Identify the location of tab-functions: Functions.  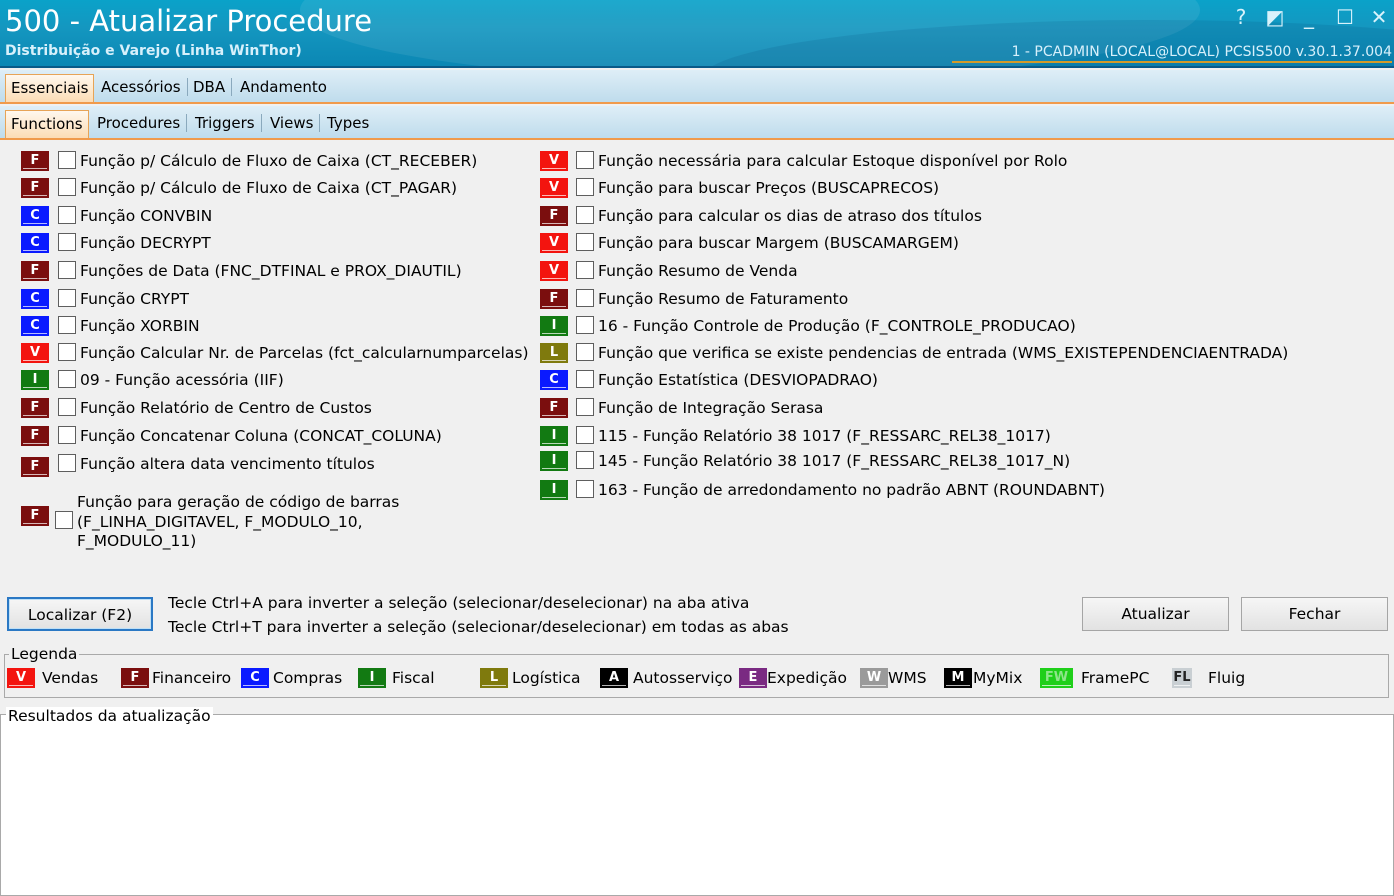
(47, 124).